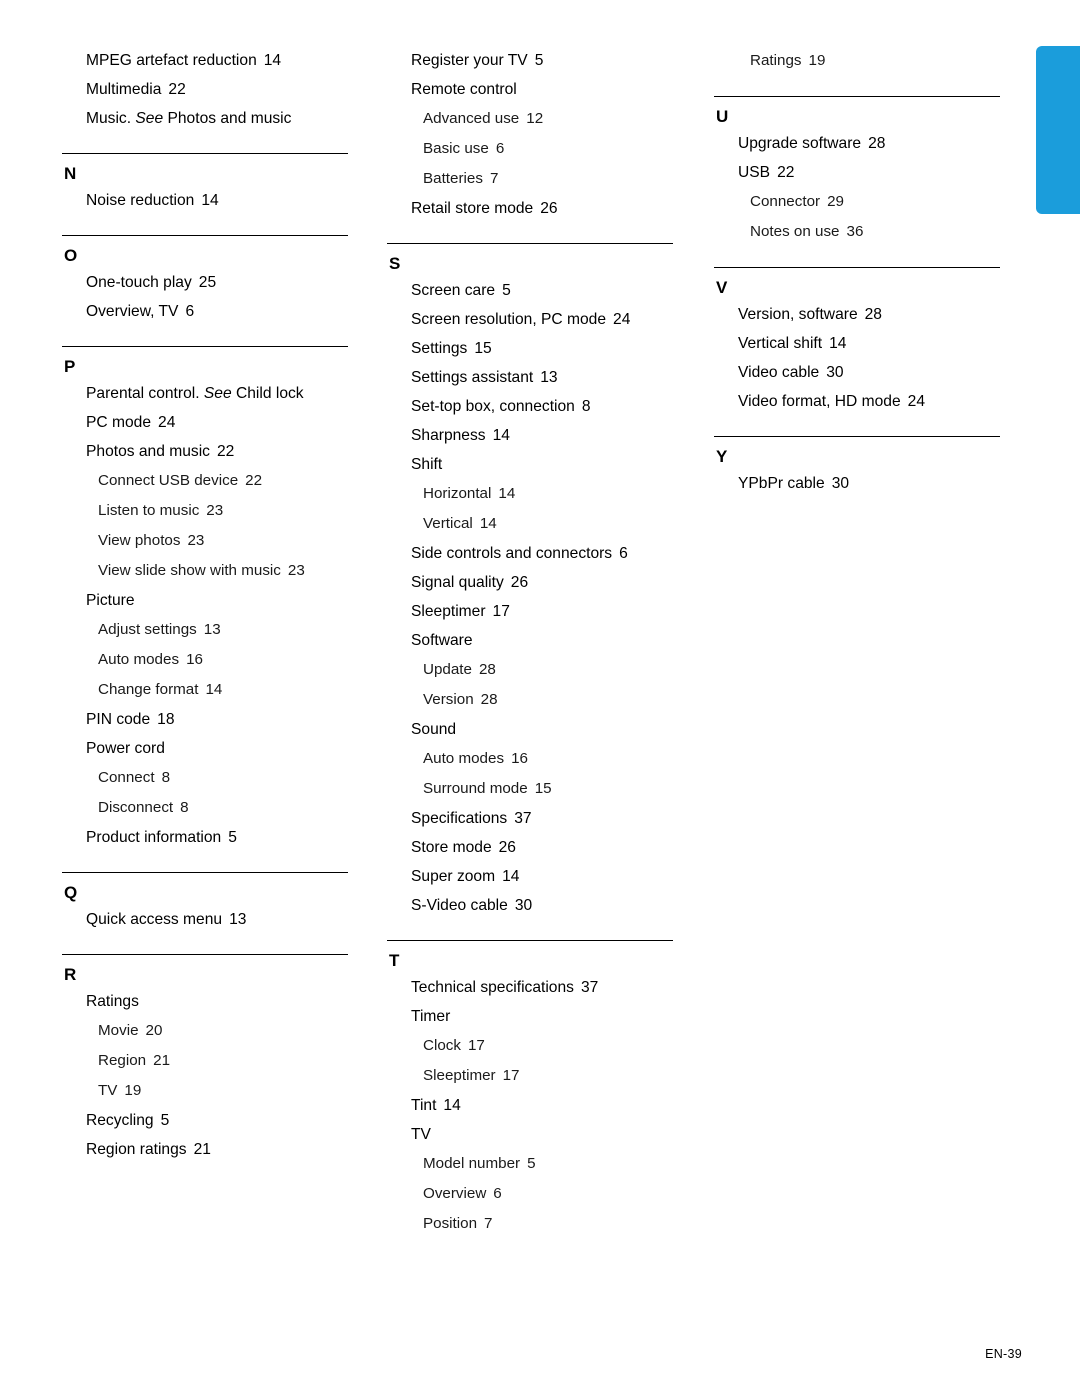 The height and width of the screenshot is (1397, 1080). Describe the element at coordinates (530, 582) in the screenshot. I see `index-entry: Signal quality 26` at that location.